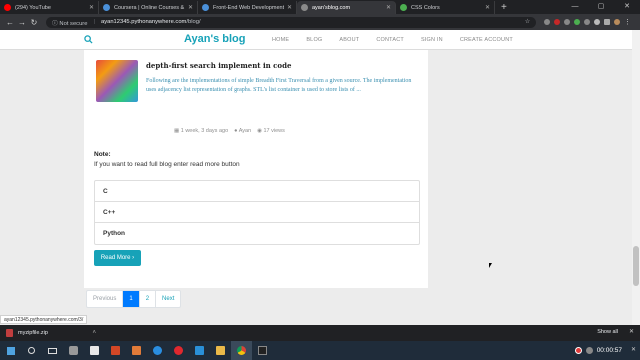 Image resolution: width=640 pixels, height=360 pixels. Describe the element at coordinates (425, 7) in the screenshot. I see `tab-label: CSS Colors` at that location.